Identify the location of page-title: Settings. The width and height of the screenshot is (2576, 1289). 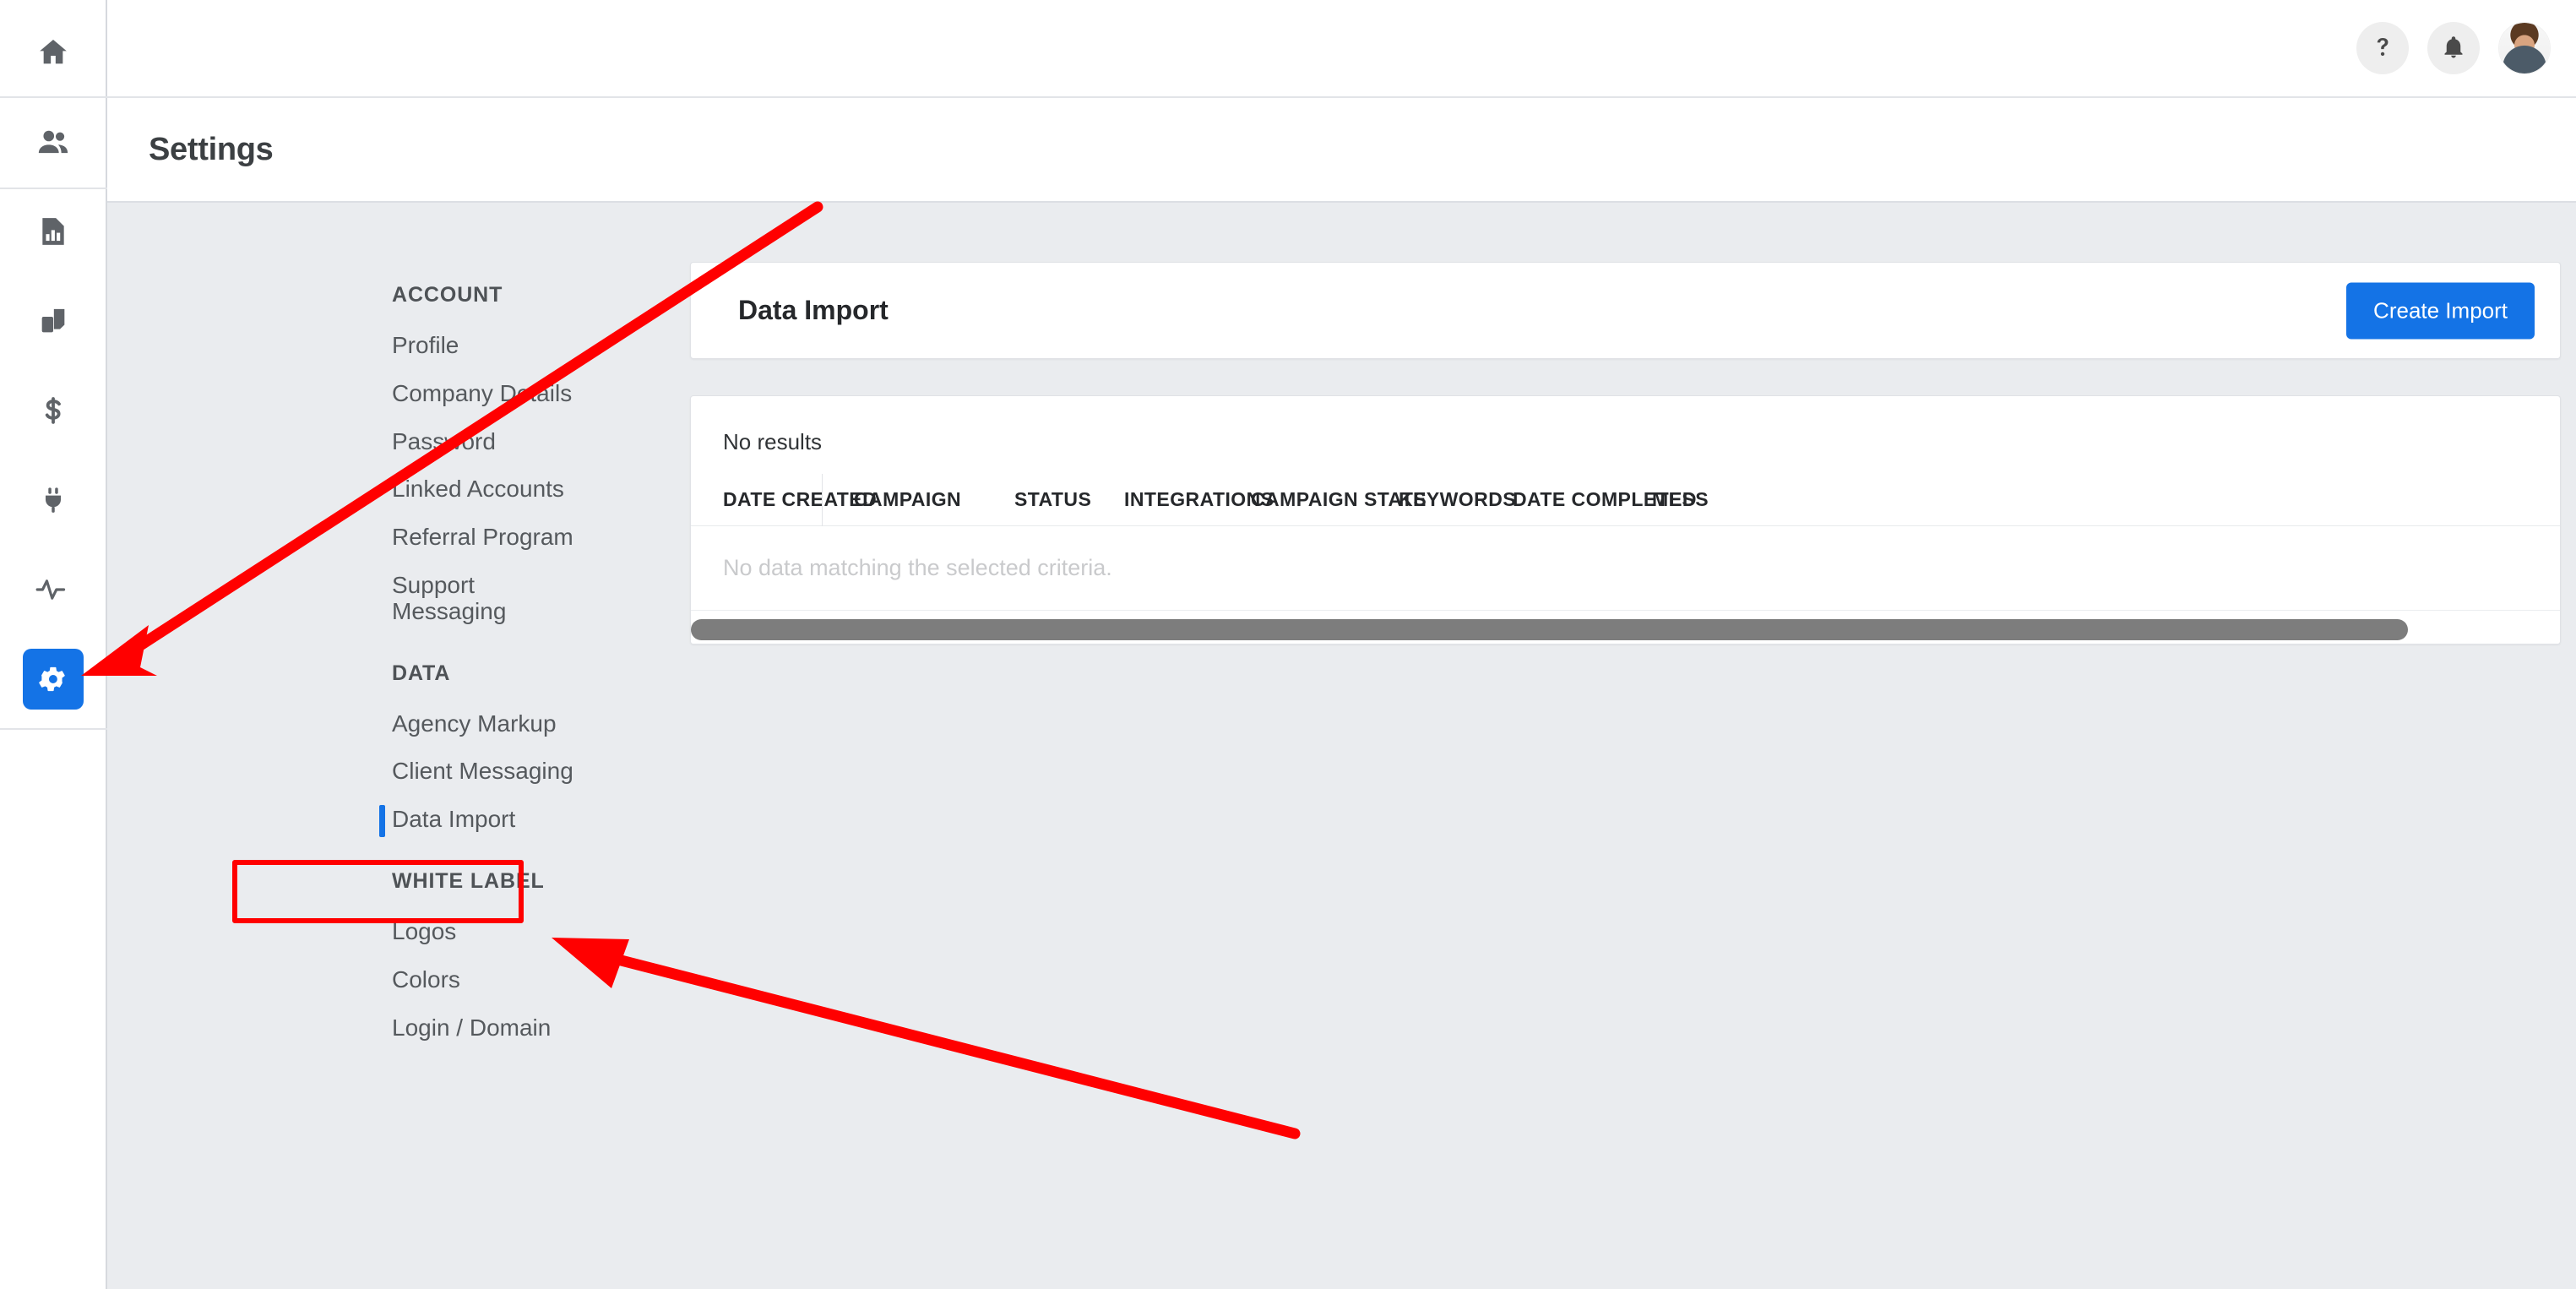
(211, 149).